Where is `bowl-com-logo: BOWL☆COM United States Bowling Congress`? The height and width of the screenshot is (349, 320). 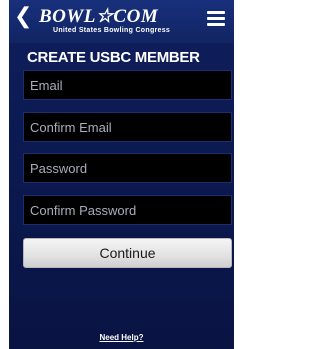
bowl-com-logo: BOWL☆COM United States Bowling Congress is located at coordinates (118, 22).